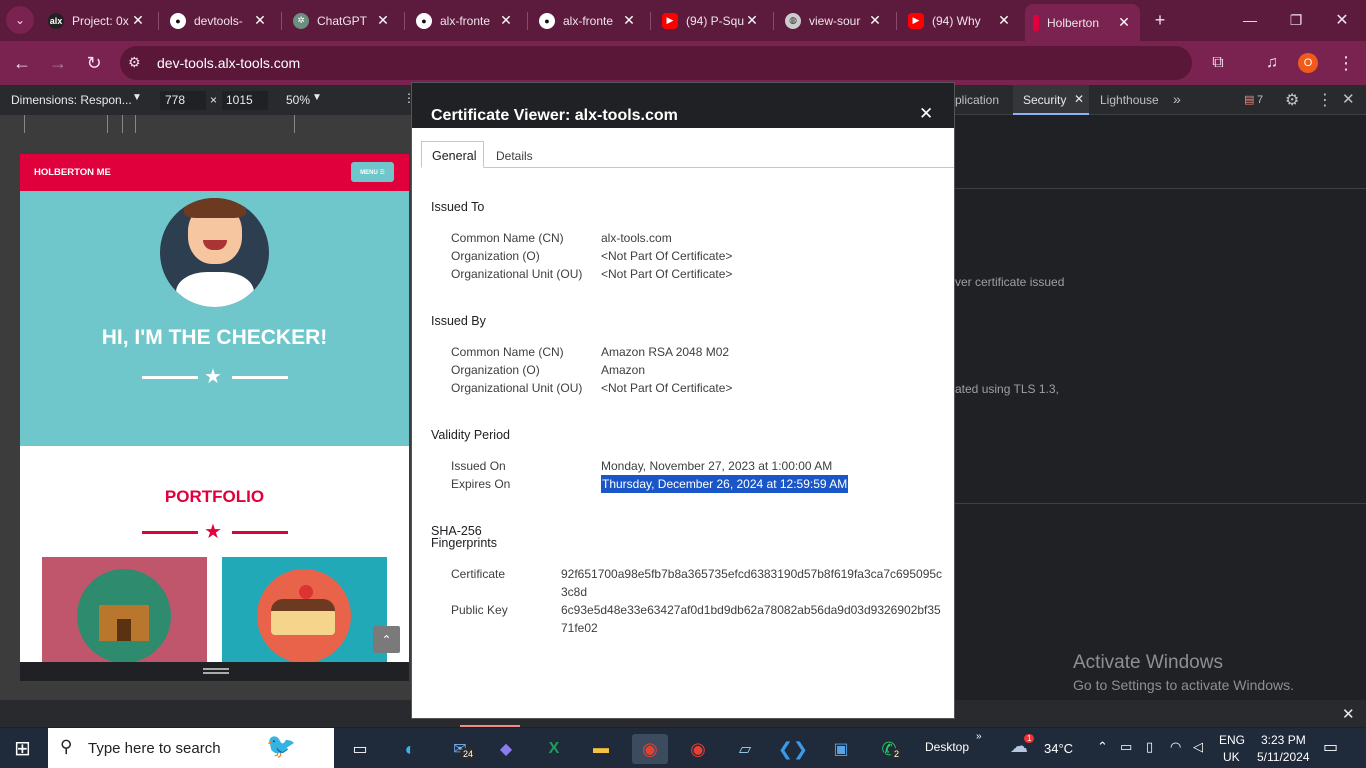 This screenshot has width=1366, height=768. Describe the element at coordinates (495, 256) in the screenshot. I see `field-label: Organization (O)` at that location.